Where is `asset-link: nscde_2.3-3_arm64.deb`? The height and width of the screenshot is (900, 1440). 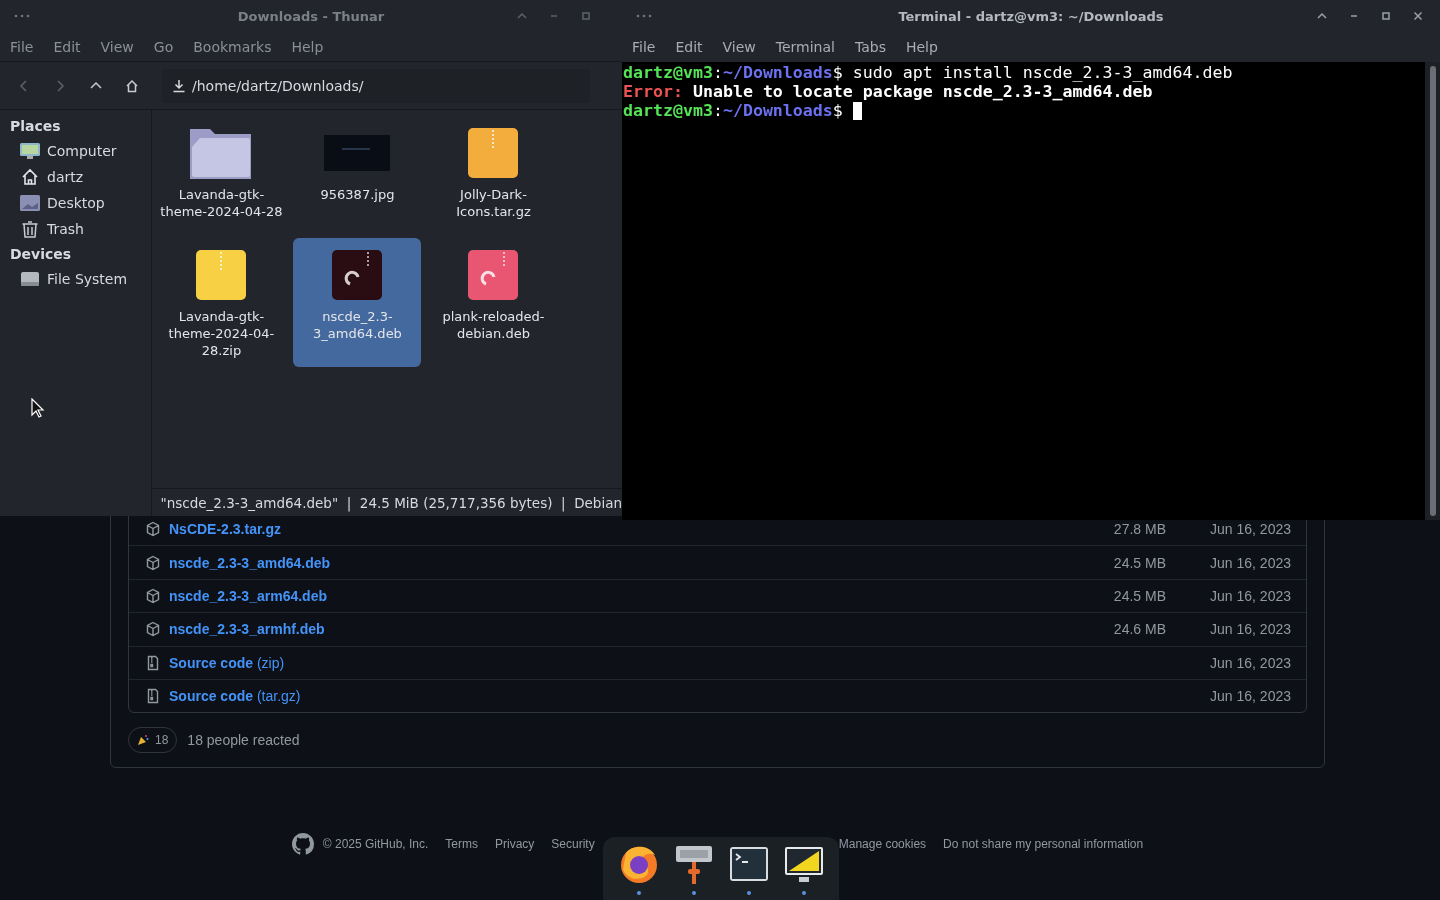 asset-link: nscde_2.3-3_arm64.deb is located at coordinates (248, 595).